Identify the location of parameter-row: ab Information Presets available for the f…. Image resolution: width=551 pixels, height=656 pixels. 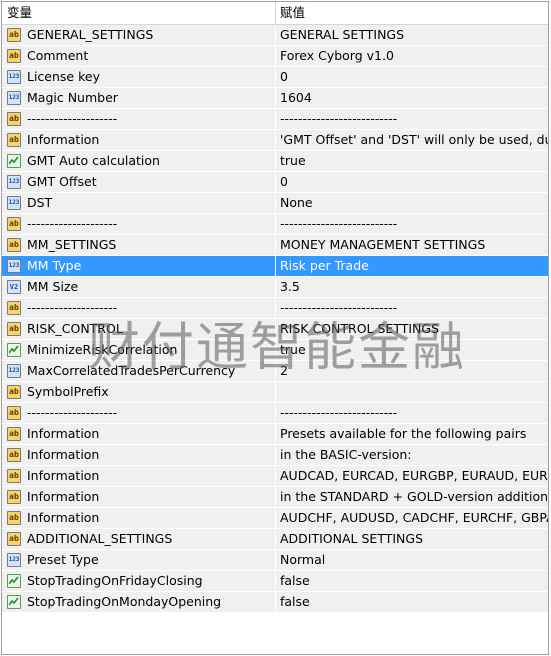
(275, 434).